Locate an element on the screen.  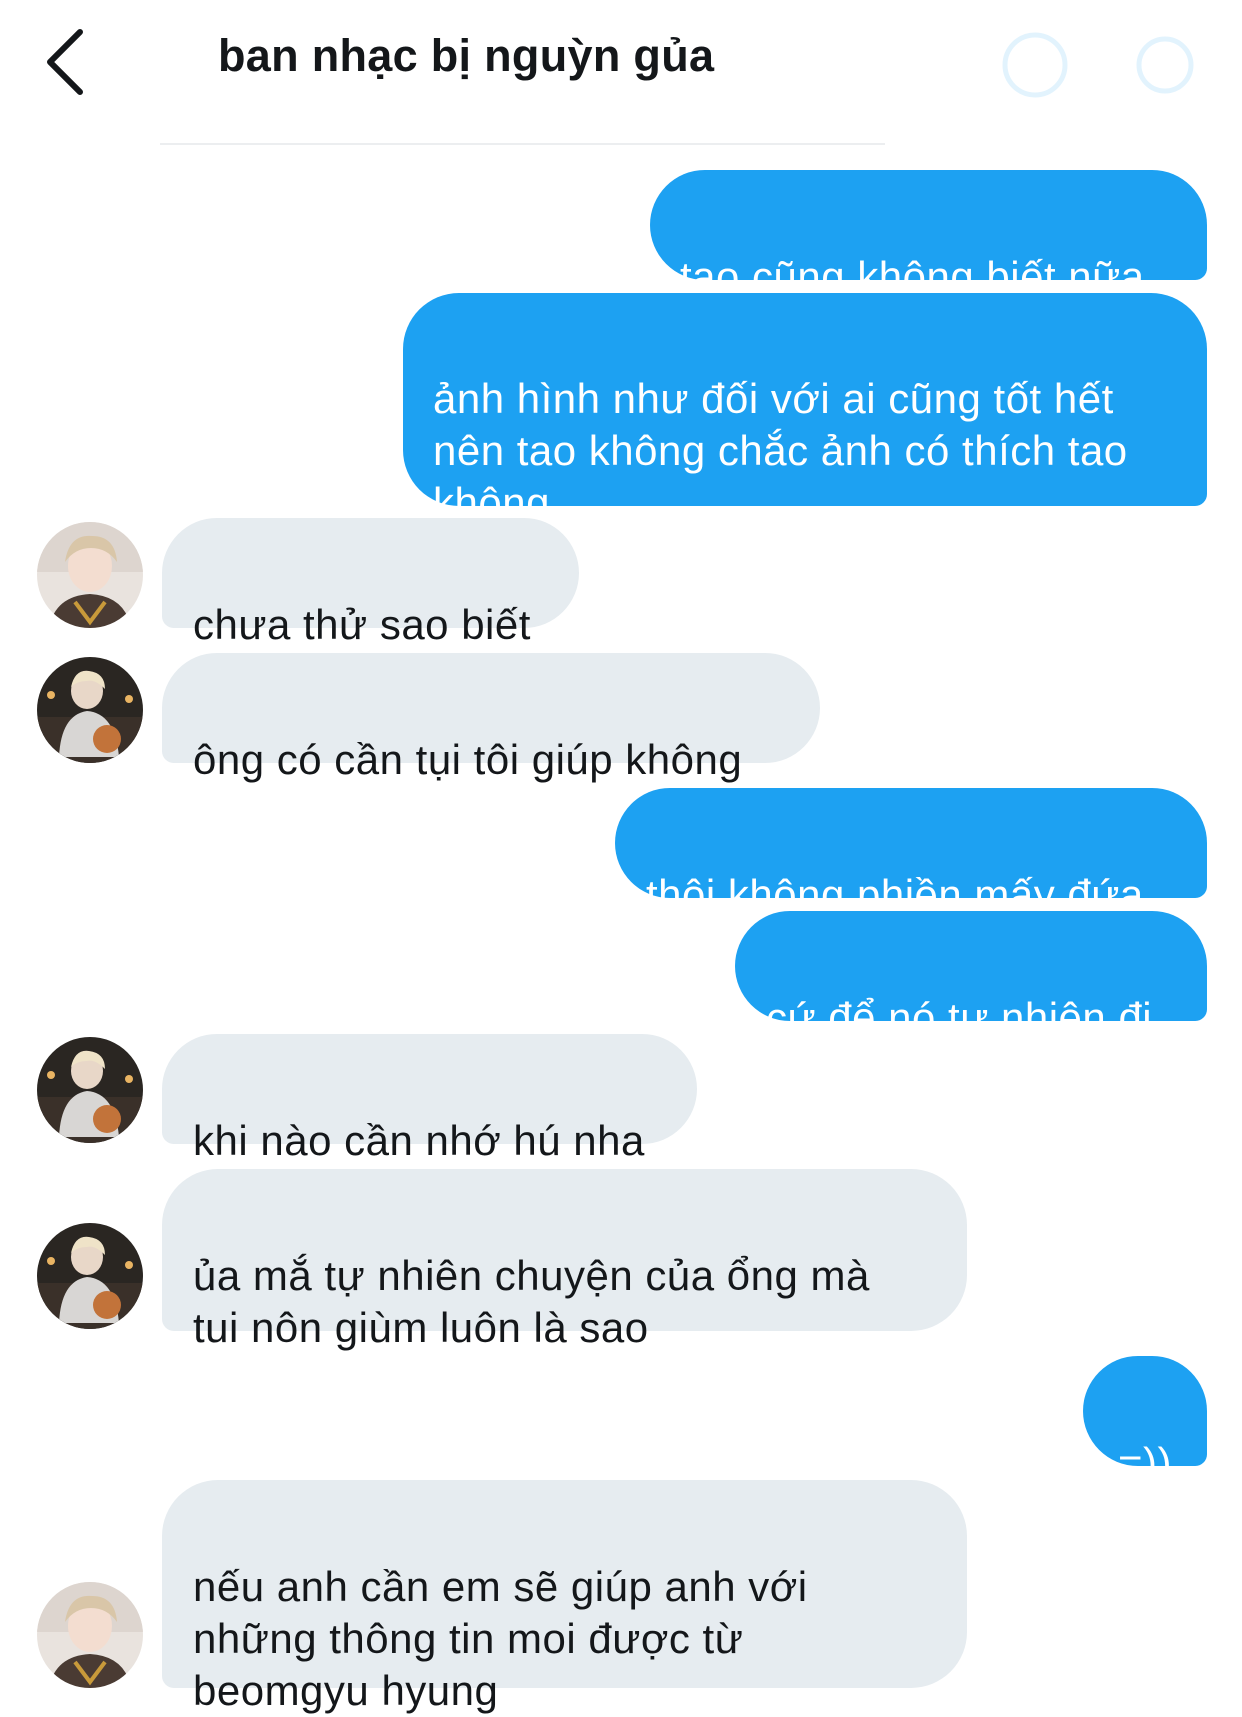
back-button is located at coordinates (68, 62).